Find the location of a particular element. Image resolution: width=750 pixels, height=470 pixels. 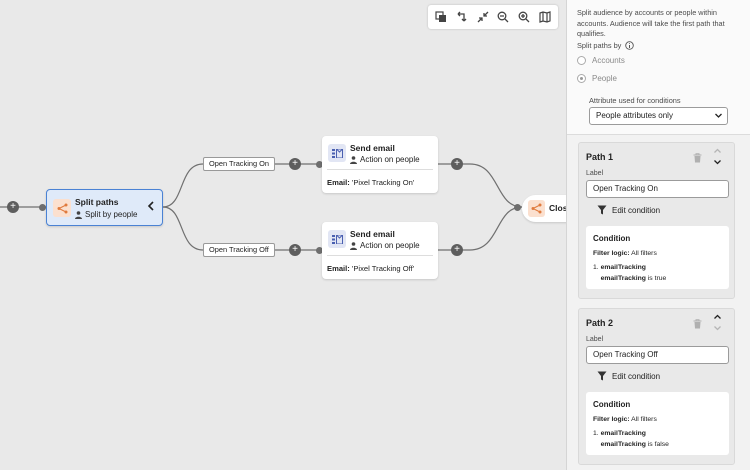

close-node: Close is located at coordinates (544, 208).